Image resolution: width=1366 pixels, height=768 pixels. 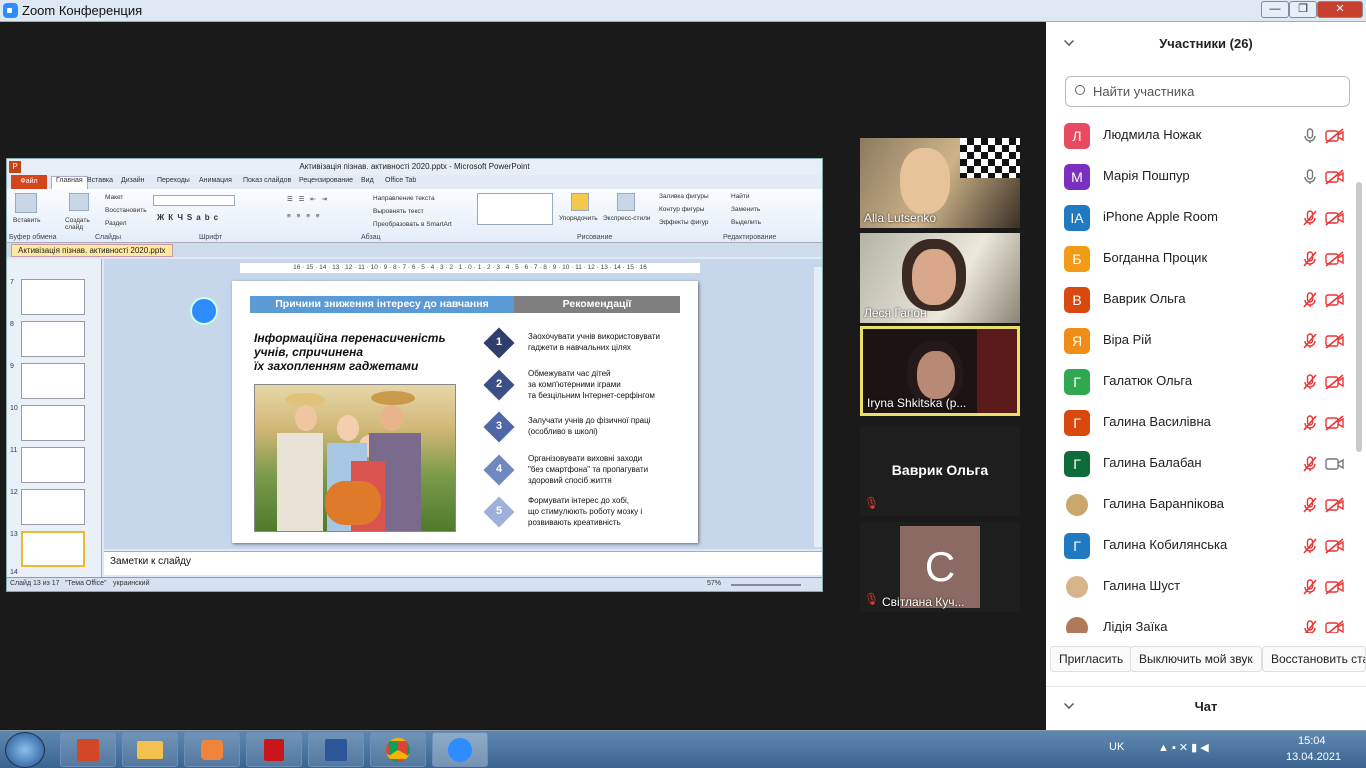 What do you see at coordinates (398, 749) in the screenshot?
I see `taskbar-chrome-icon` at bounding box center [398, 749].